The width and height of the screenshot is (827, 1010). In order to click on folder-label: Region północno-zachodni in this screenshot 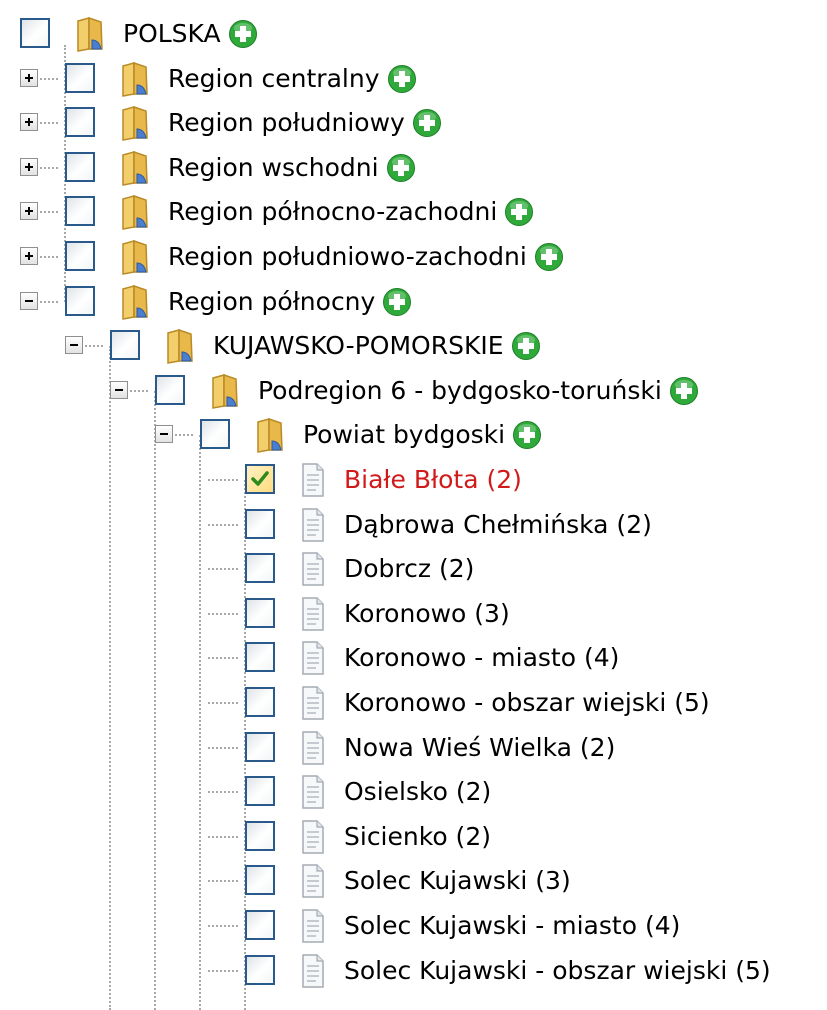, I will do `click(332, 212)`.